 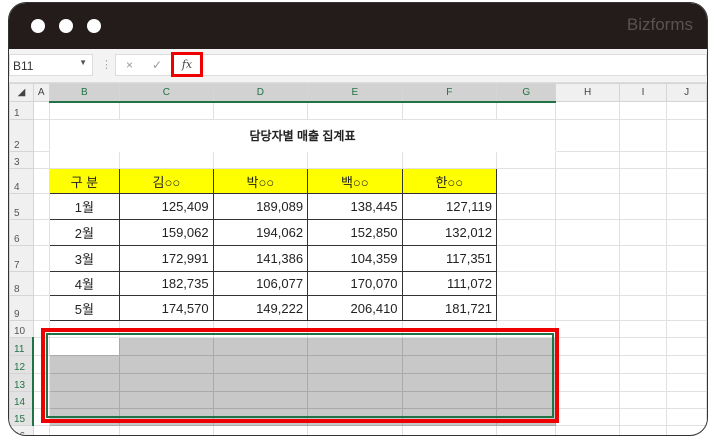 I want to click on row-header: 9, so click(x=21, y=308).